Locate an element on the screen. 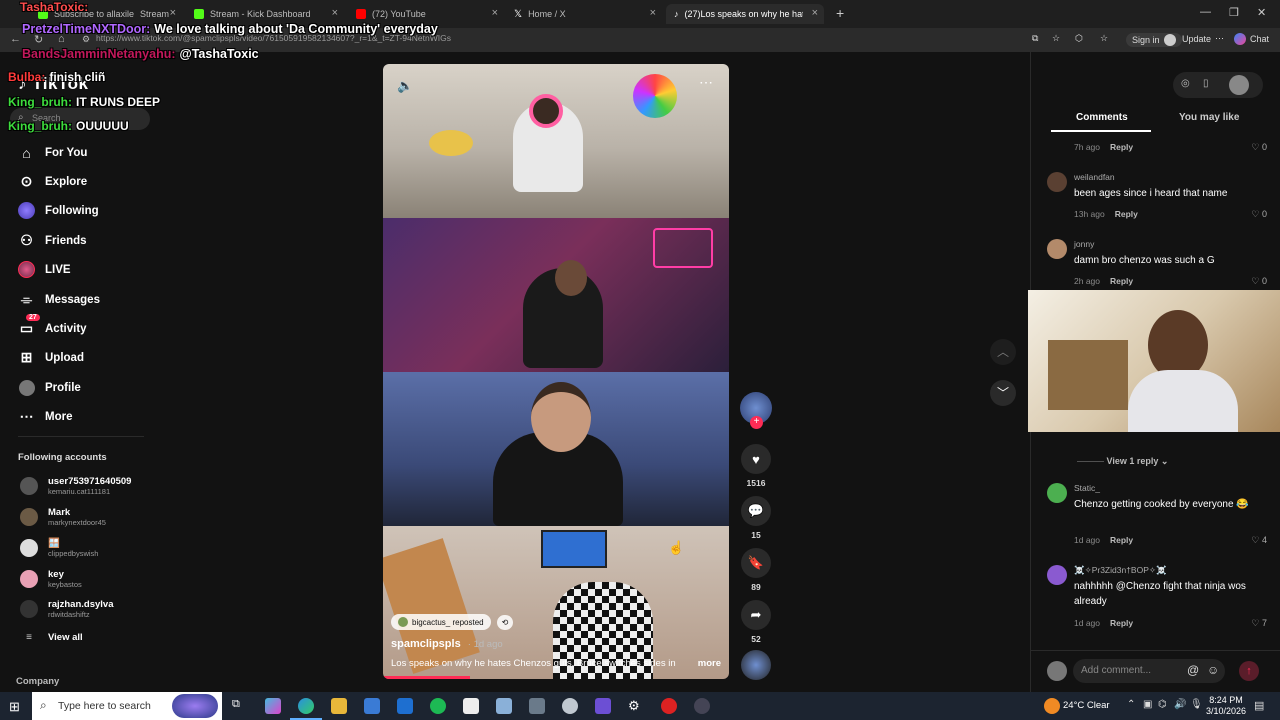  update-button: Update ⋯ is located at coordinates (1203, 38).